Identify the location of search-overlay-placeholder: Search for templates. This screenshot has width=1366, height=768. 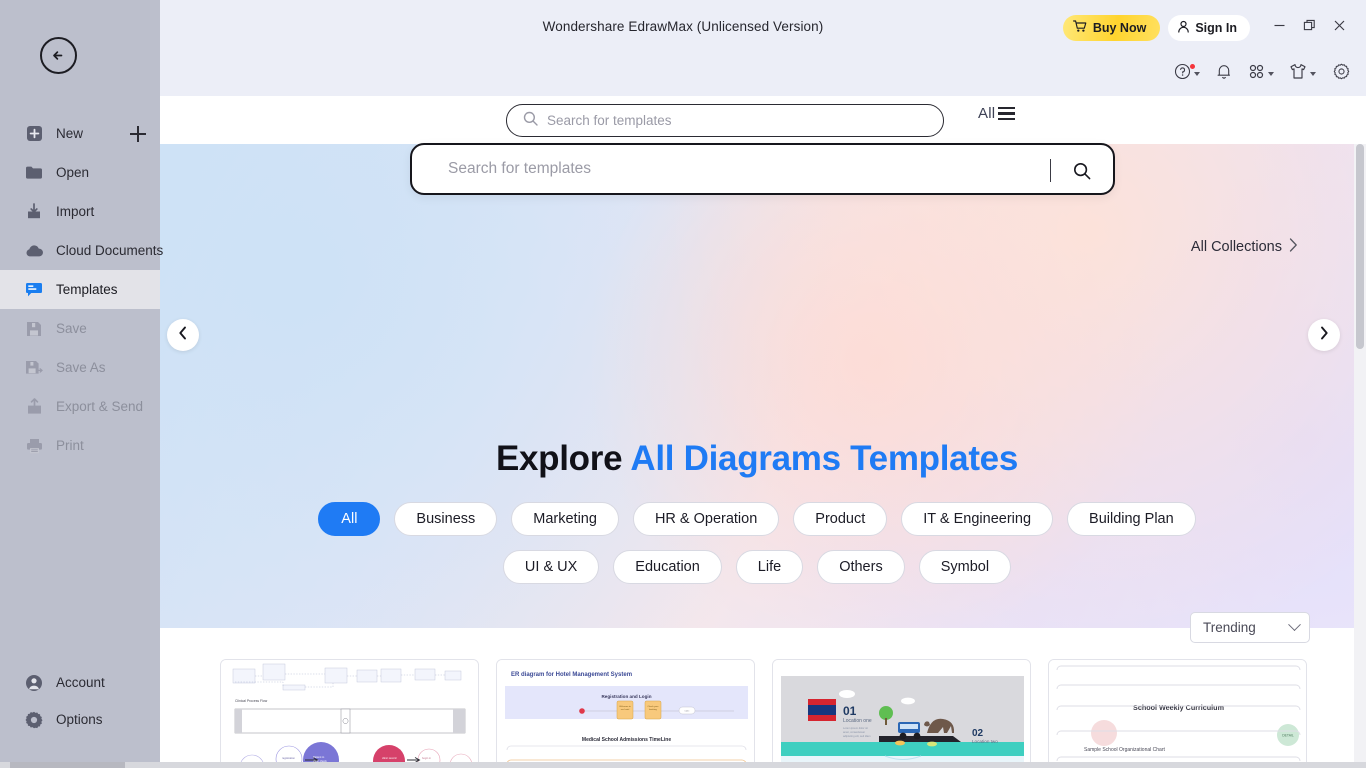
(520, 168).